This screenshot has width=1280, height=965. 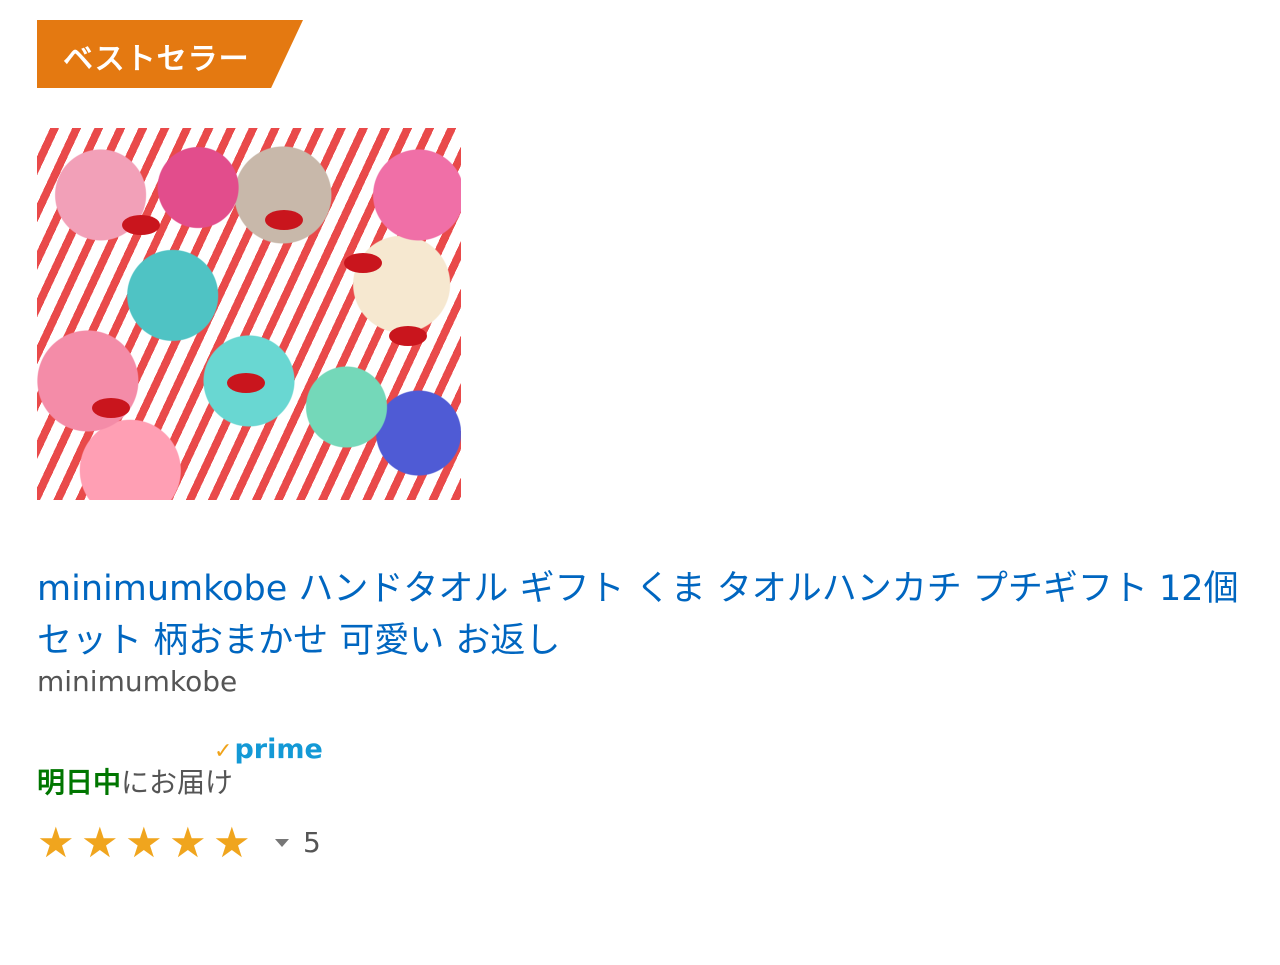 I want to click on best-seller-badge: ベストセラー, so click(x=170, y=54).